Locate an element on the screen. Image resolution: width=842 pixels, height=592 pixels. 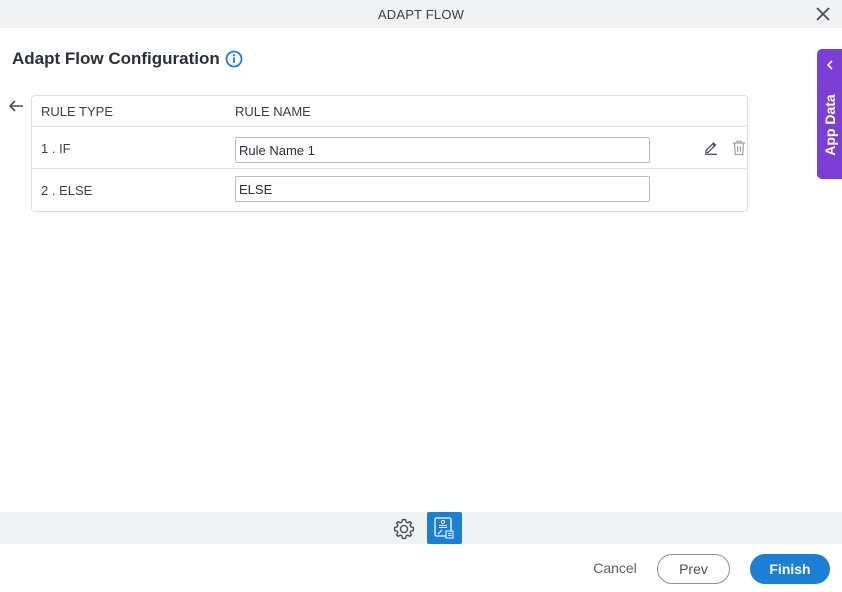
chevron-left-icon is located at coordinates (829, 65).